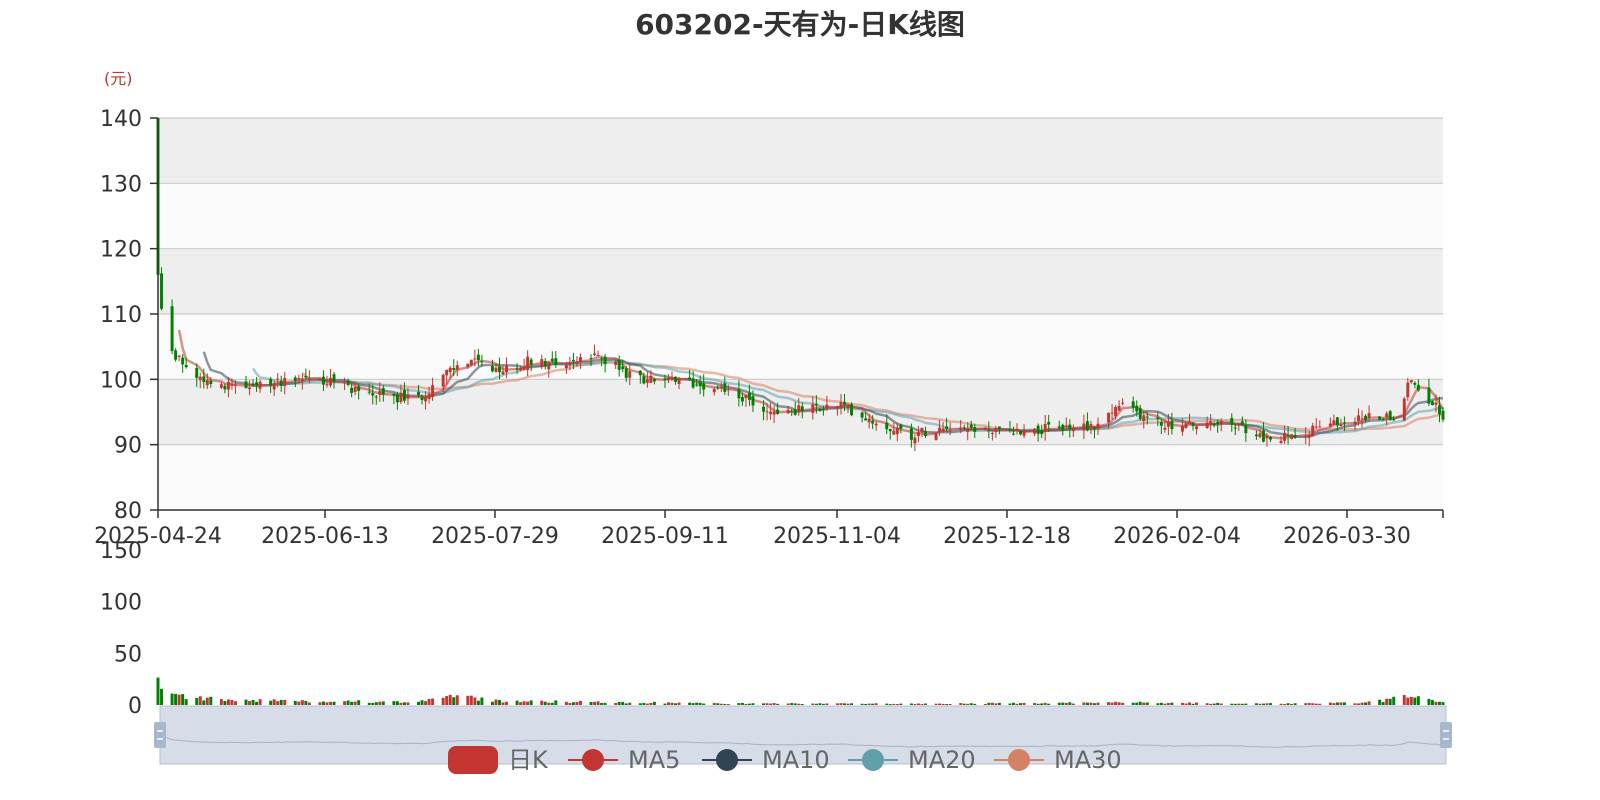  What do you see at coordinates (121, 315) in the screenshot?
I see `y-tick-label: 110` at bounding box center [121, 315].